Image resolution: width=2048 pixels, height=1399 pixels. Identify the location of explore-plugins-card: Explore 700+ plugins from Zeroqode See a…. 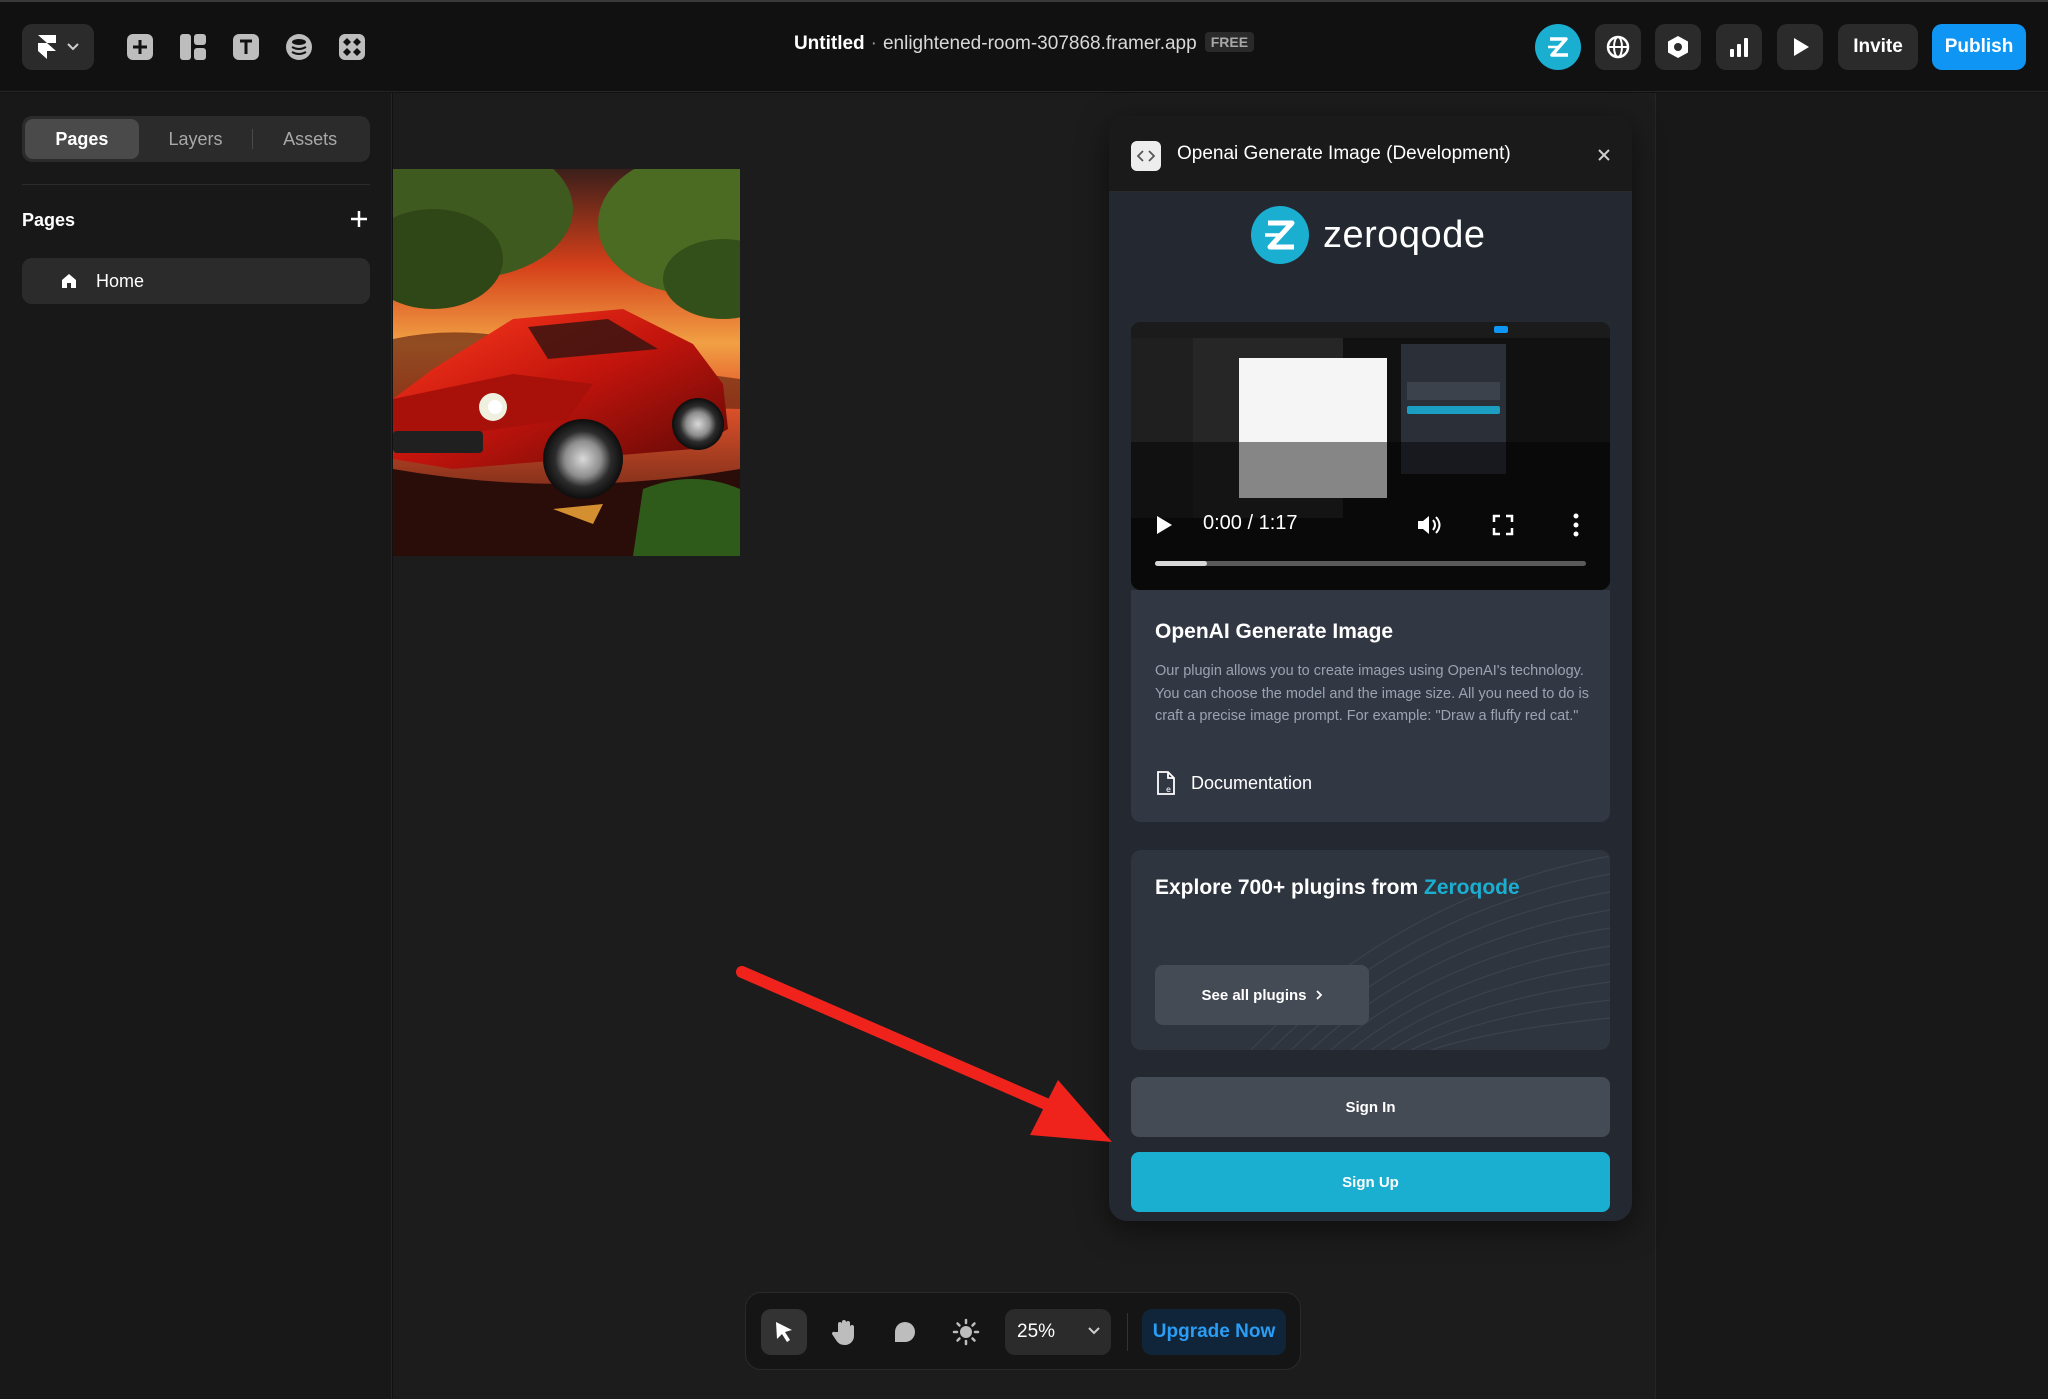
(1370, 950).